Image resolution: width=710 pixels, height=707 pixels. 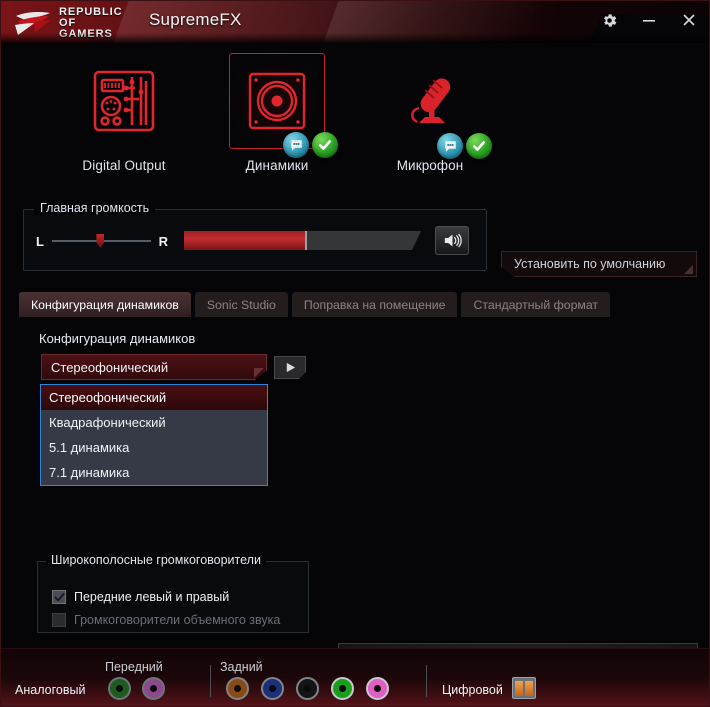 I want to click on volume-fill, so click(x=245, y=240).